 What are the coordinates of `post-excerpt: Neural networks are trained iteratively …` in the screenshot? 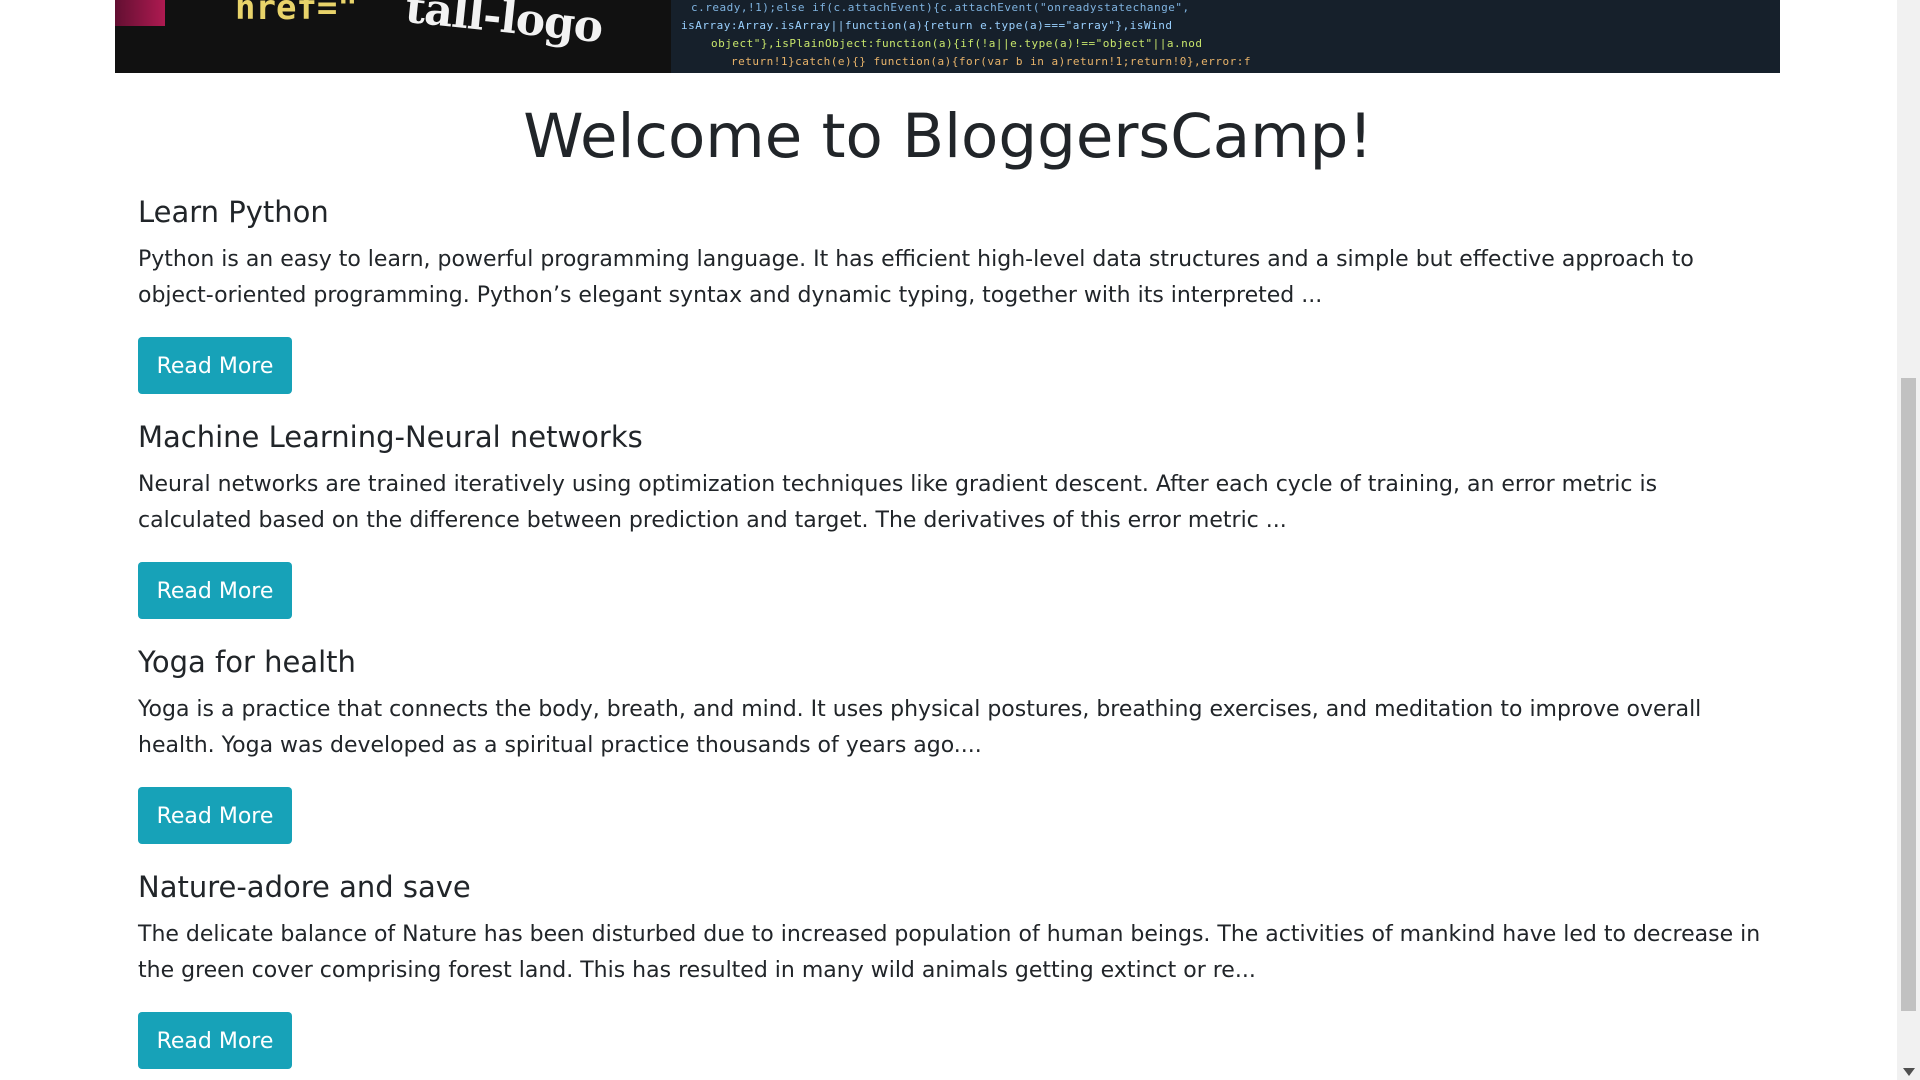 It's located at (898, 502).